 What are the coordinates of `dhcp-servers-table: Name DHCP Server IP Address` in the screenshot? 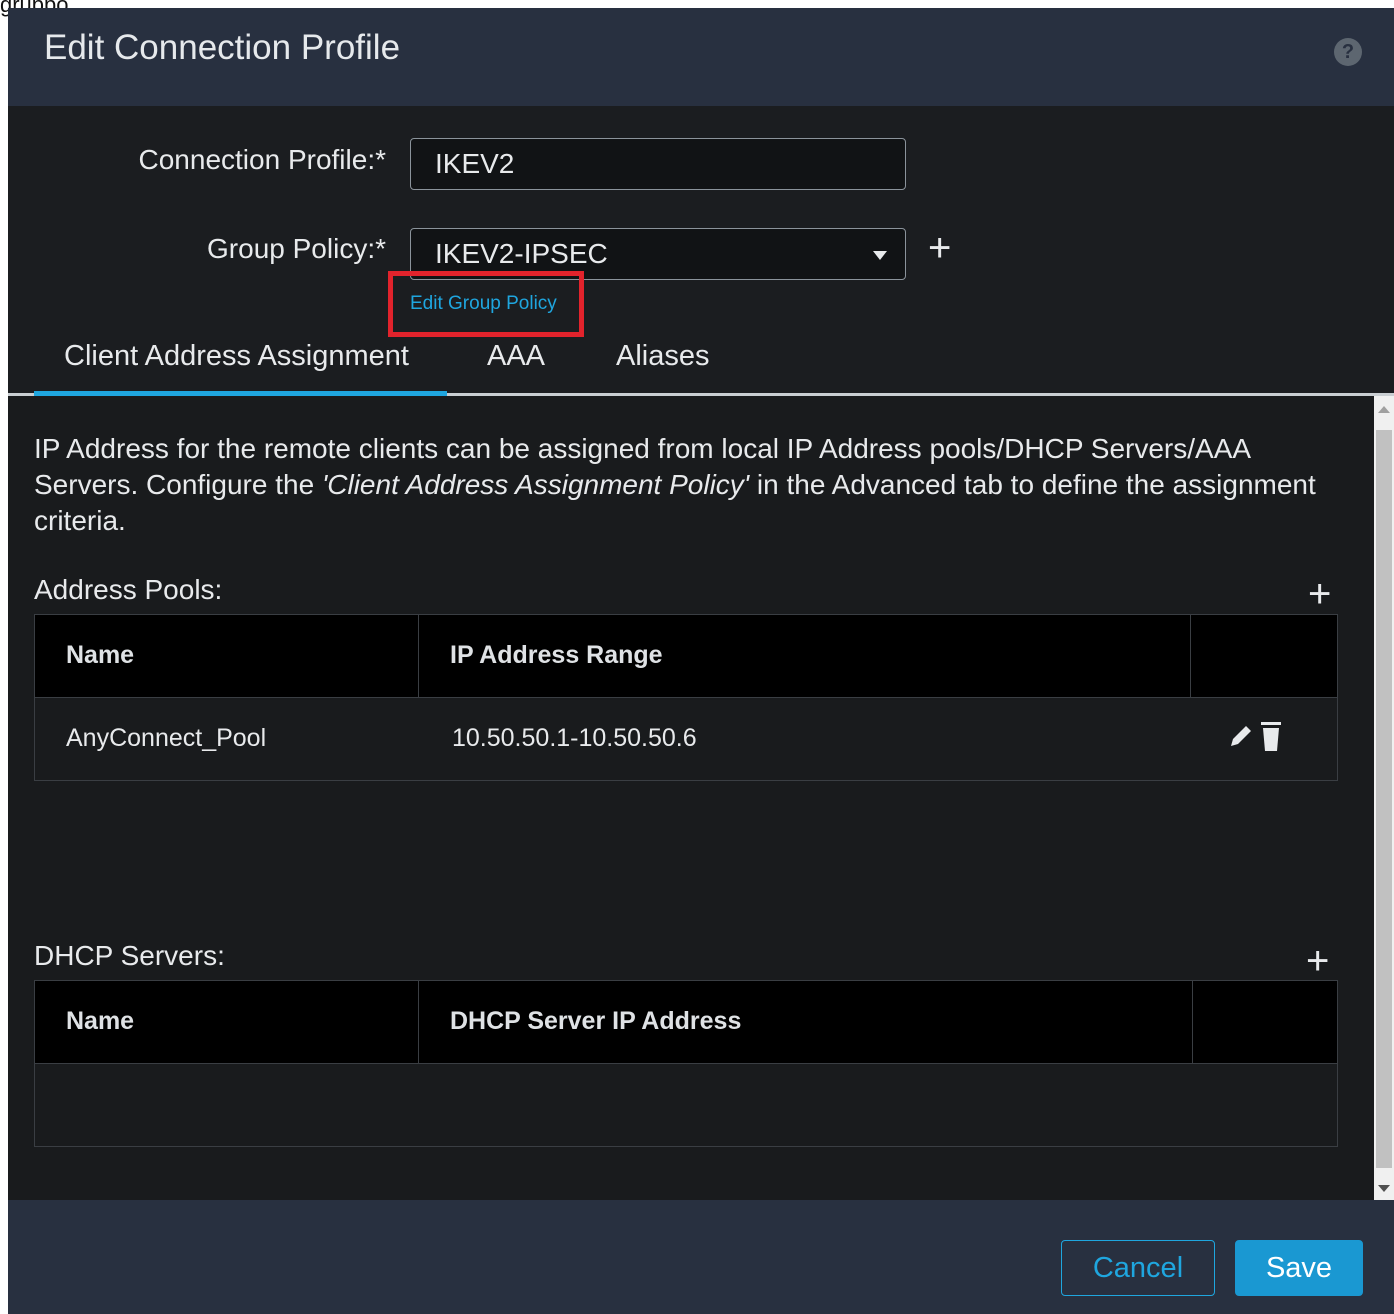 It's located at (686, 1063).